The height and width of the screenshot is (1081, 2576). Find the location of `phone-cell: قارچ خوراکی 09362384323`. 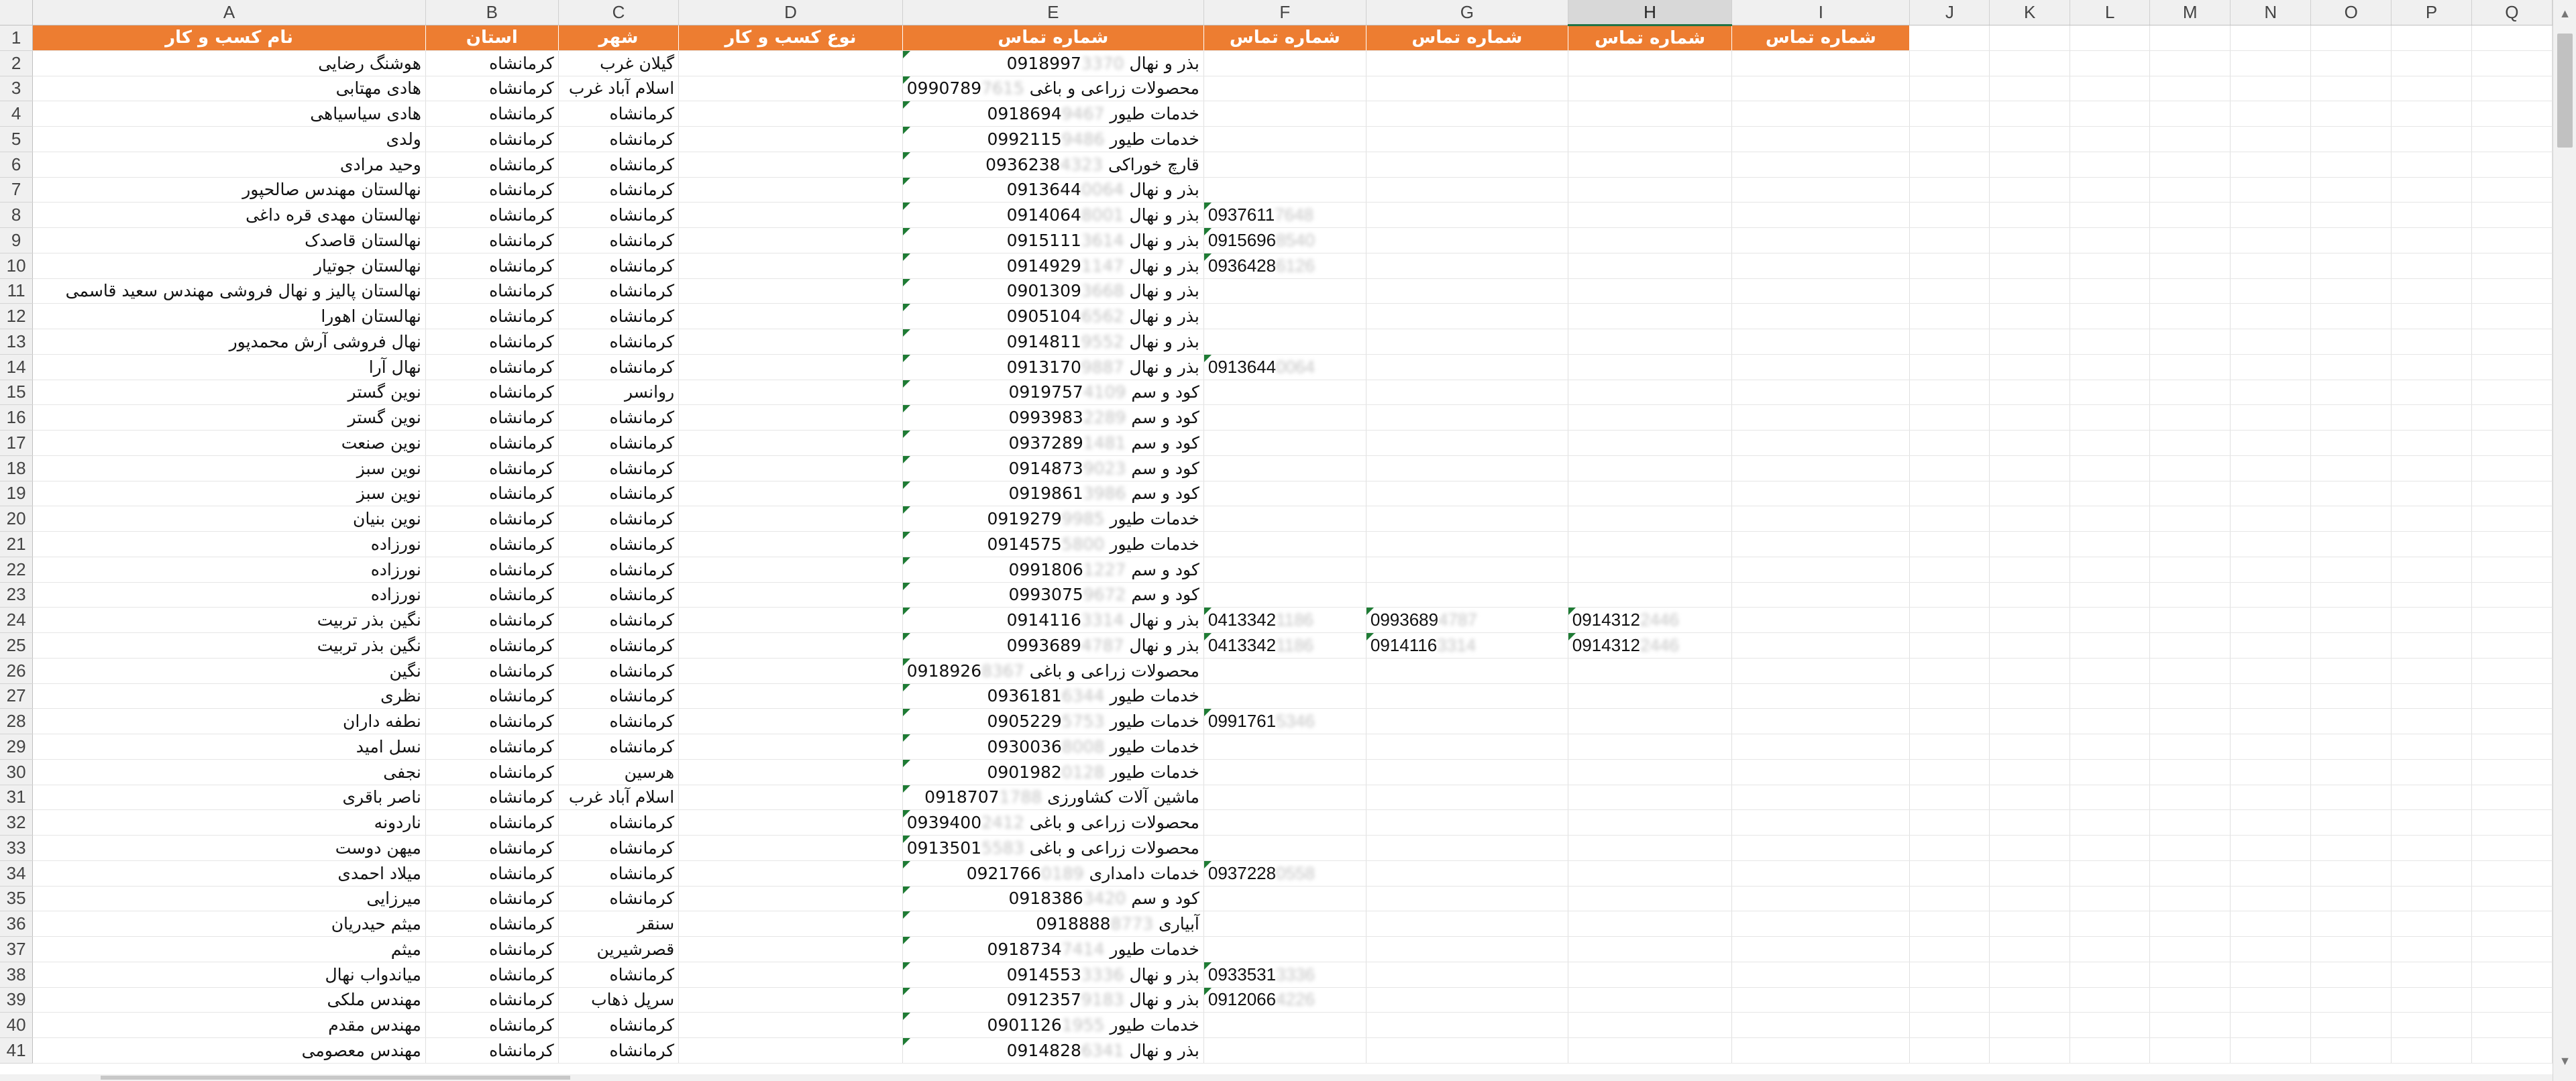

phone-cell: قارچ خوراکی 09362384323 is located at coordinates (1053, 165).